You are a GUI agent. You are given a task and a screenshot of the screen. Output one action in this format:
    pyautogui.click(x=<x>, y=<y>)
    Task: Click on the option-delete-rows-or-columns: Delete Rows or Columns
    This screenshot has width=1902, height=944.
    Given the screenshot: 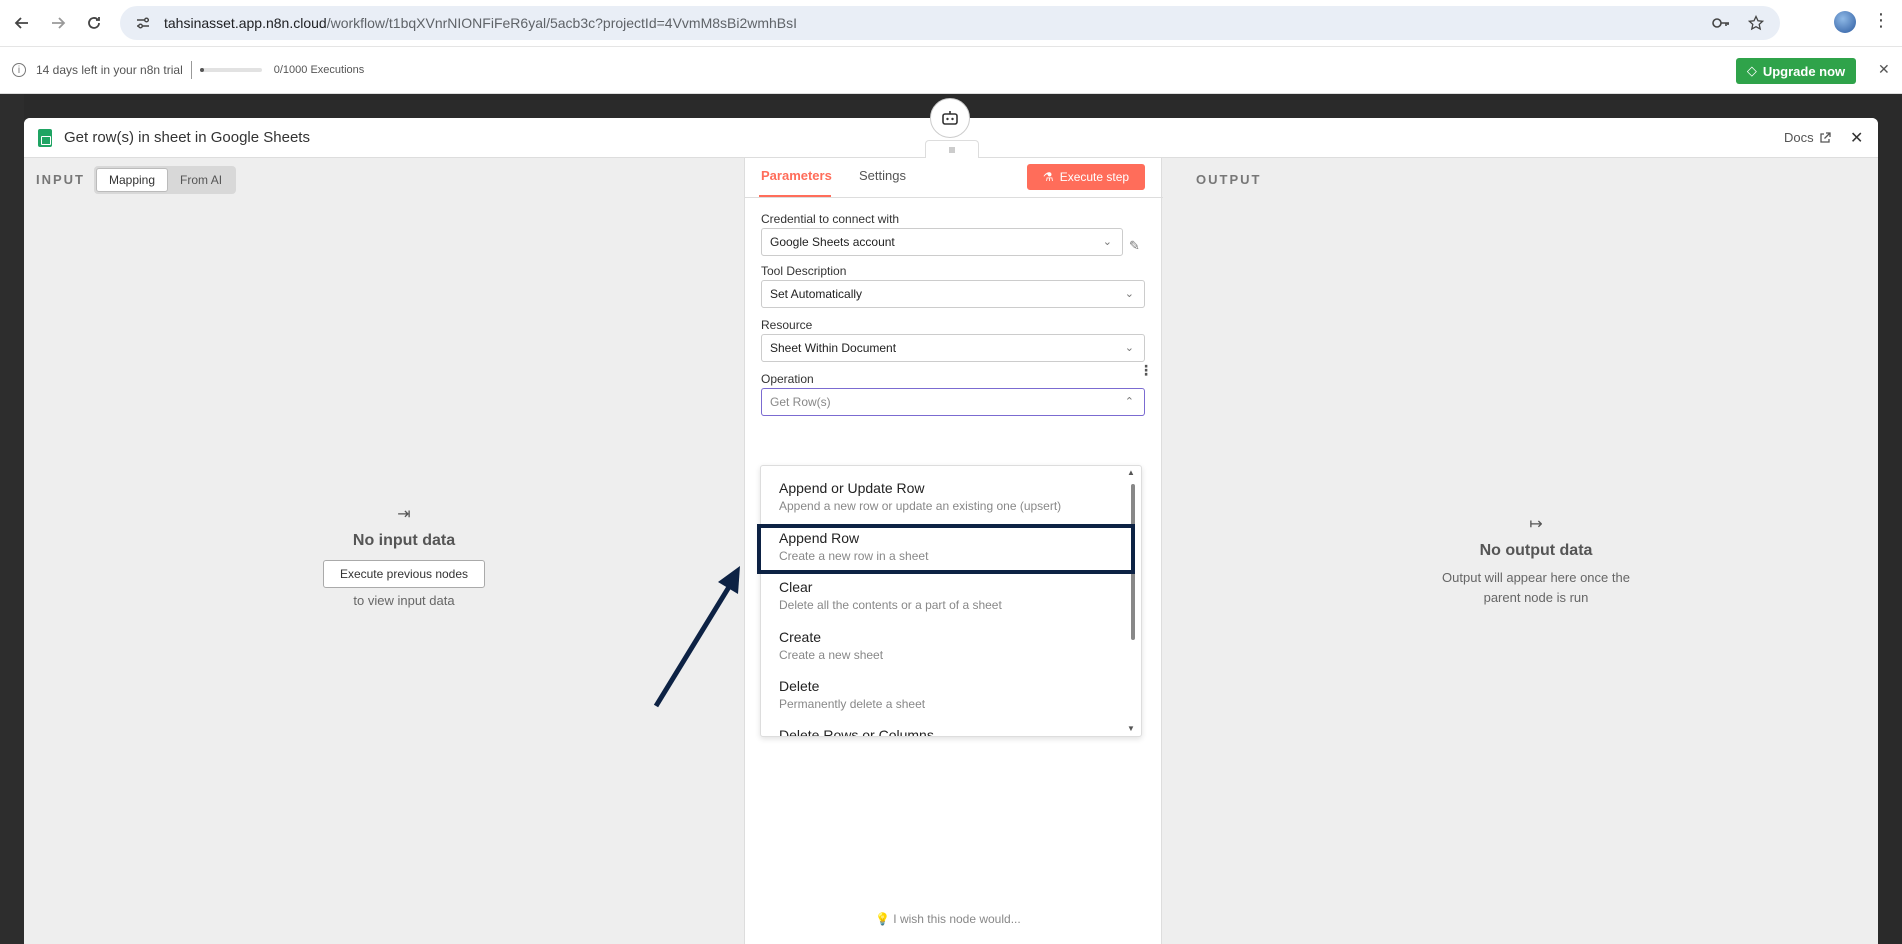 What is the action you would take?
    pyautogui.click(x=947, y=732)
    